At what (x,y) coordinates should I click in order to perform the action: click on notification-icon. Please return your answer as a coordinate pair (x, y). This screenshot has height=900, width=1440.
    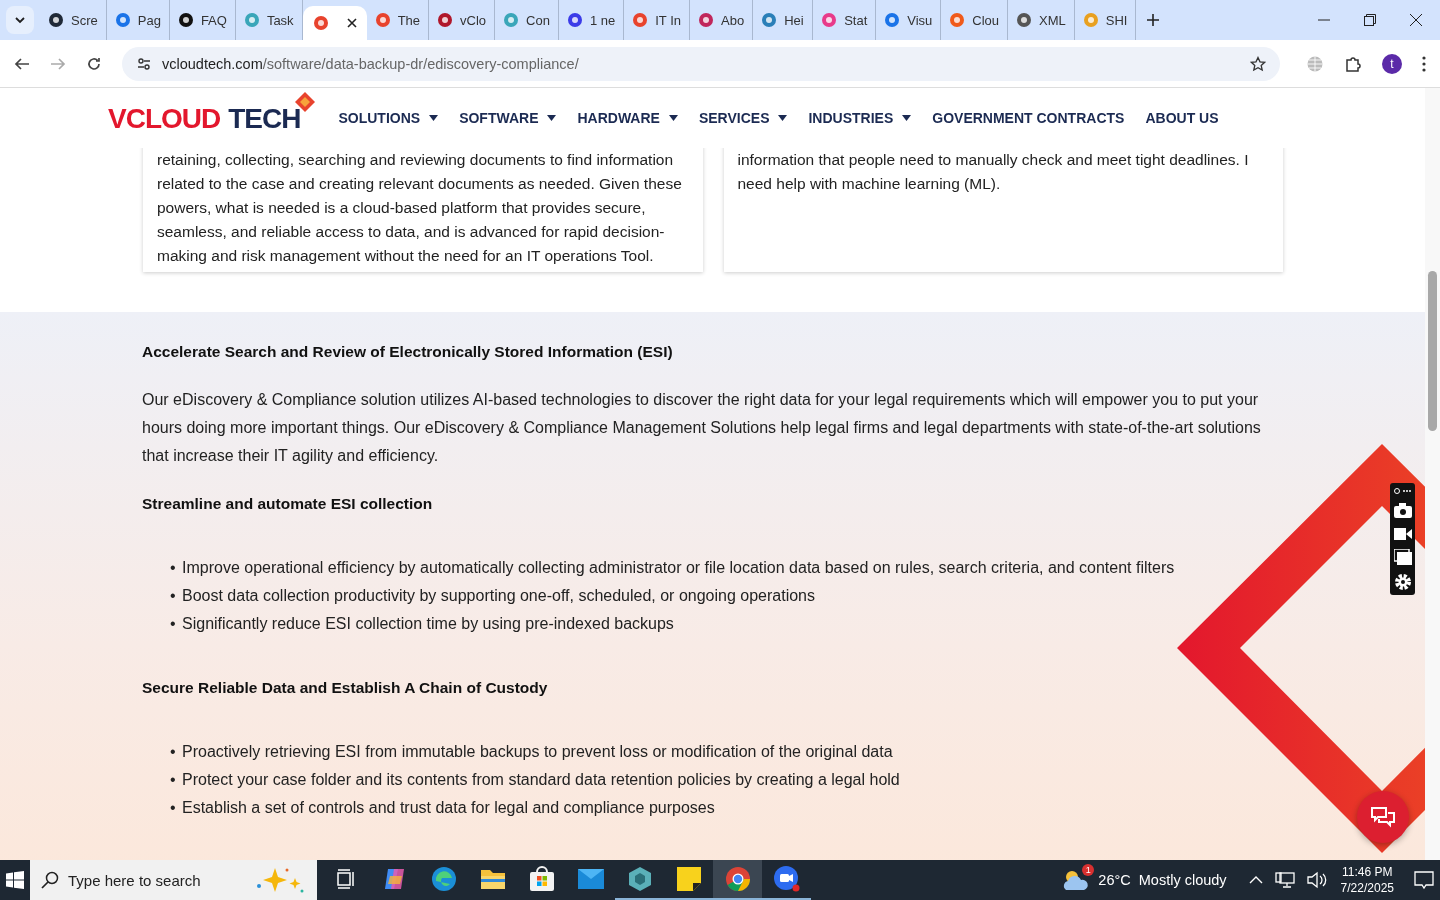
    Looking at the image, I should click on (1424, 880).